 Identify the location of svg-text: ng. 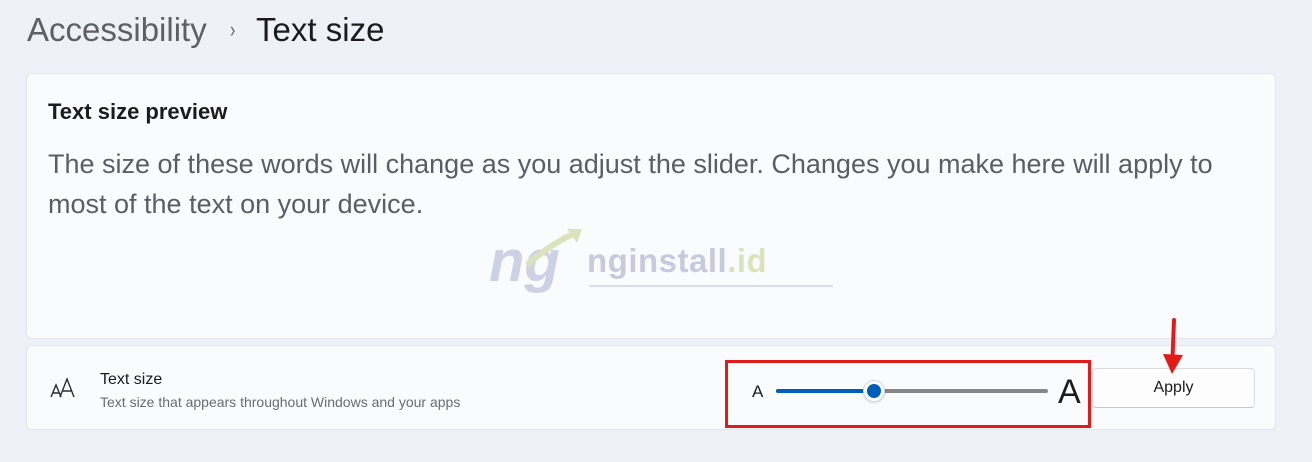
(524, 261).